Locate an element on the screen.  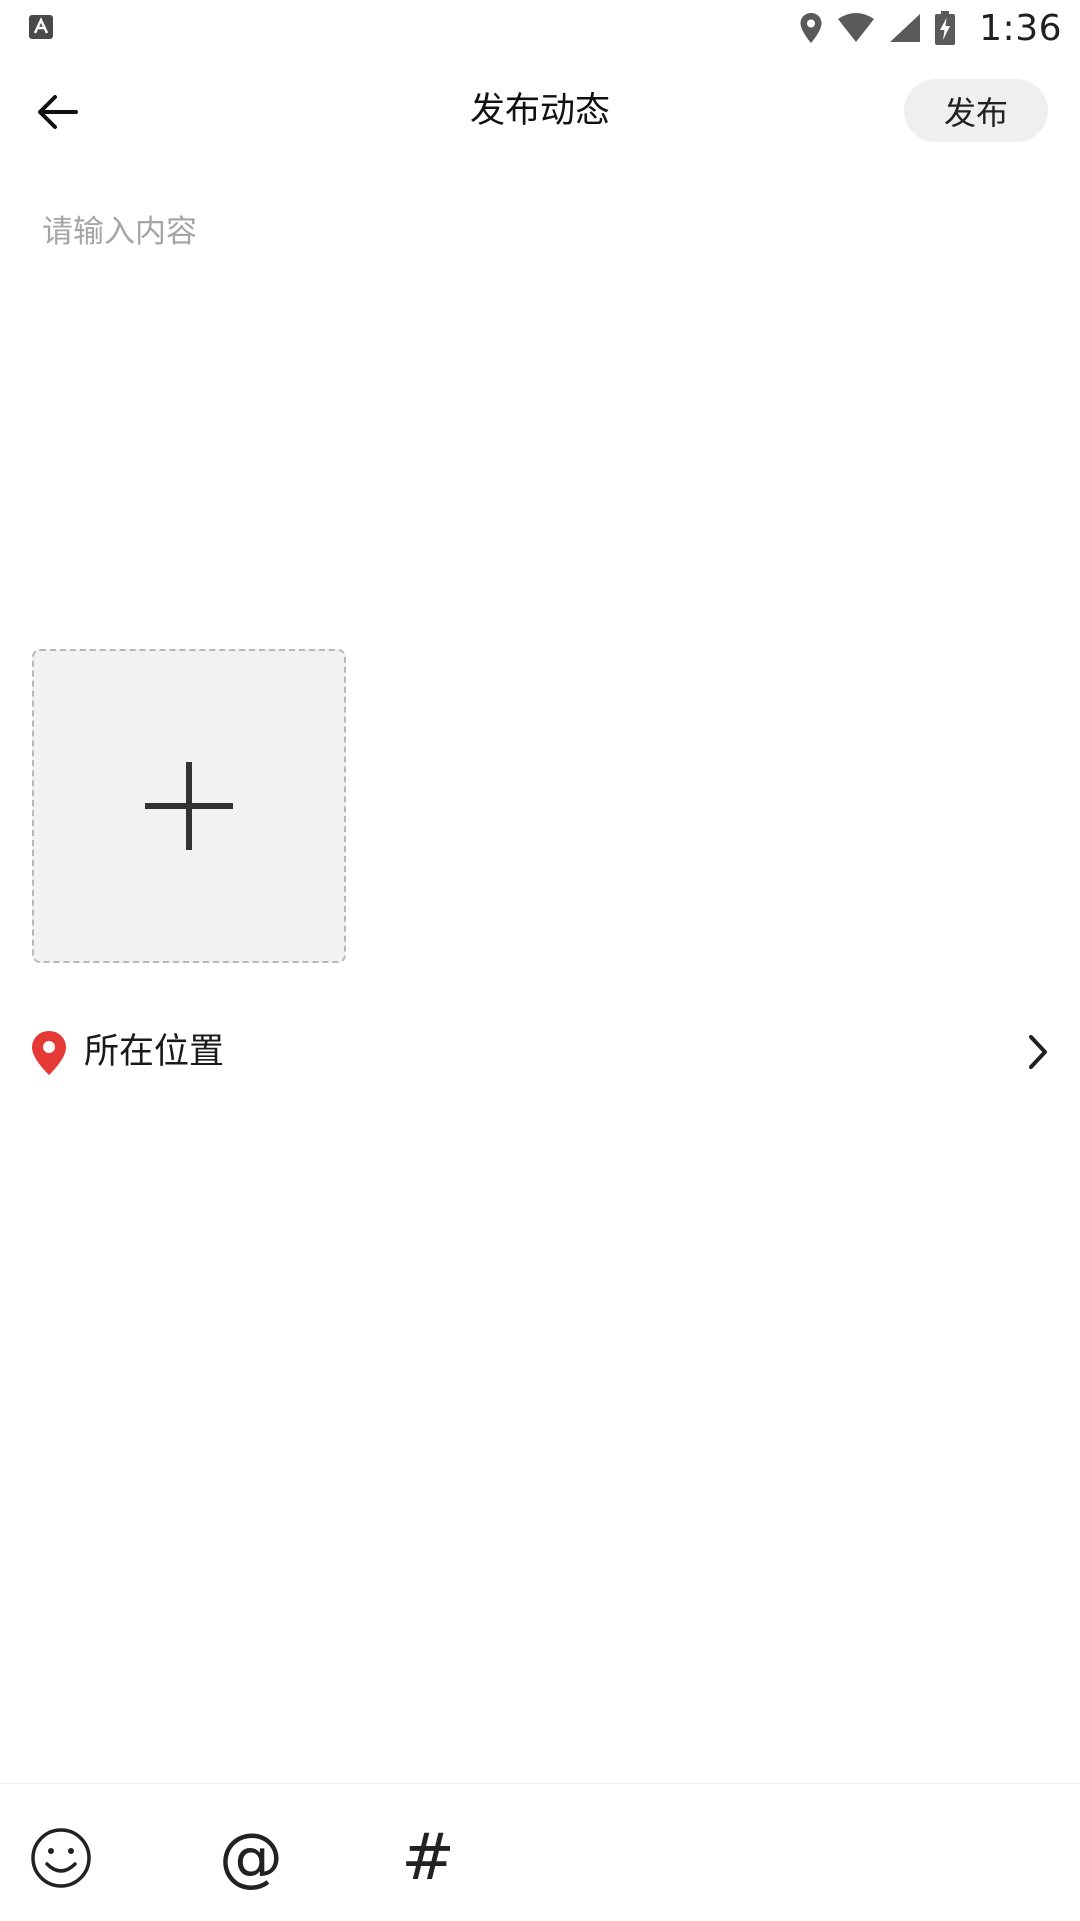
status-icons: 1:36 is located at coordinates (930, 28).